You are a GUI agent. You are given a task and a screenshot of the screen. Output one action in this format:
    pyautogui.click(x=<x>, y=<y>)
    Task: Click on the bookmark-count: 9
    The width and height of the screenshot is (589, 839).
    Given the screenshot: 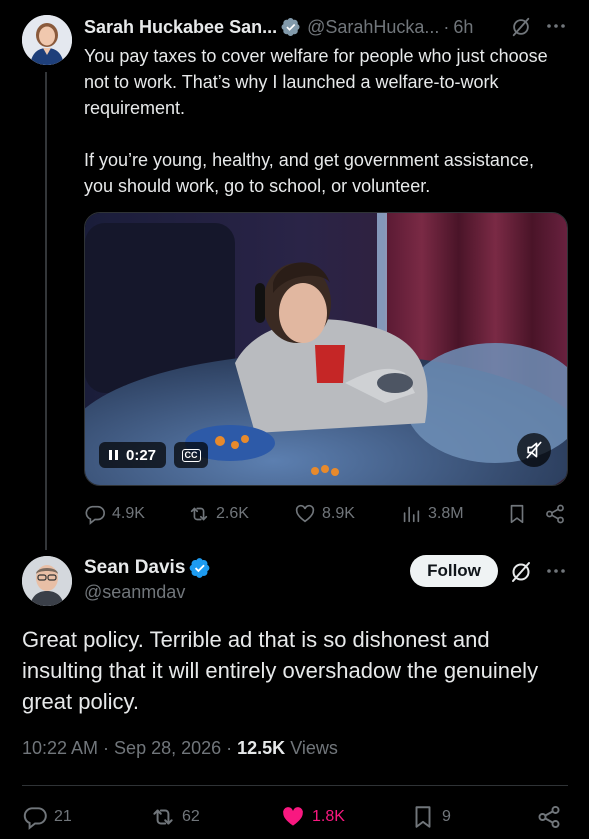 What is the action you would take?
    pyautogui.click(x=446, y=816)
    